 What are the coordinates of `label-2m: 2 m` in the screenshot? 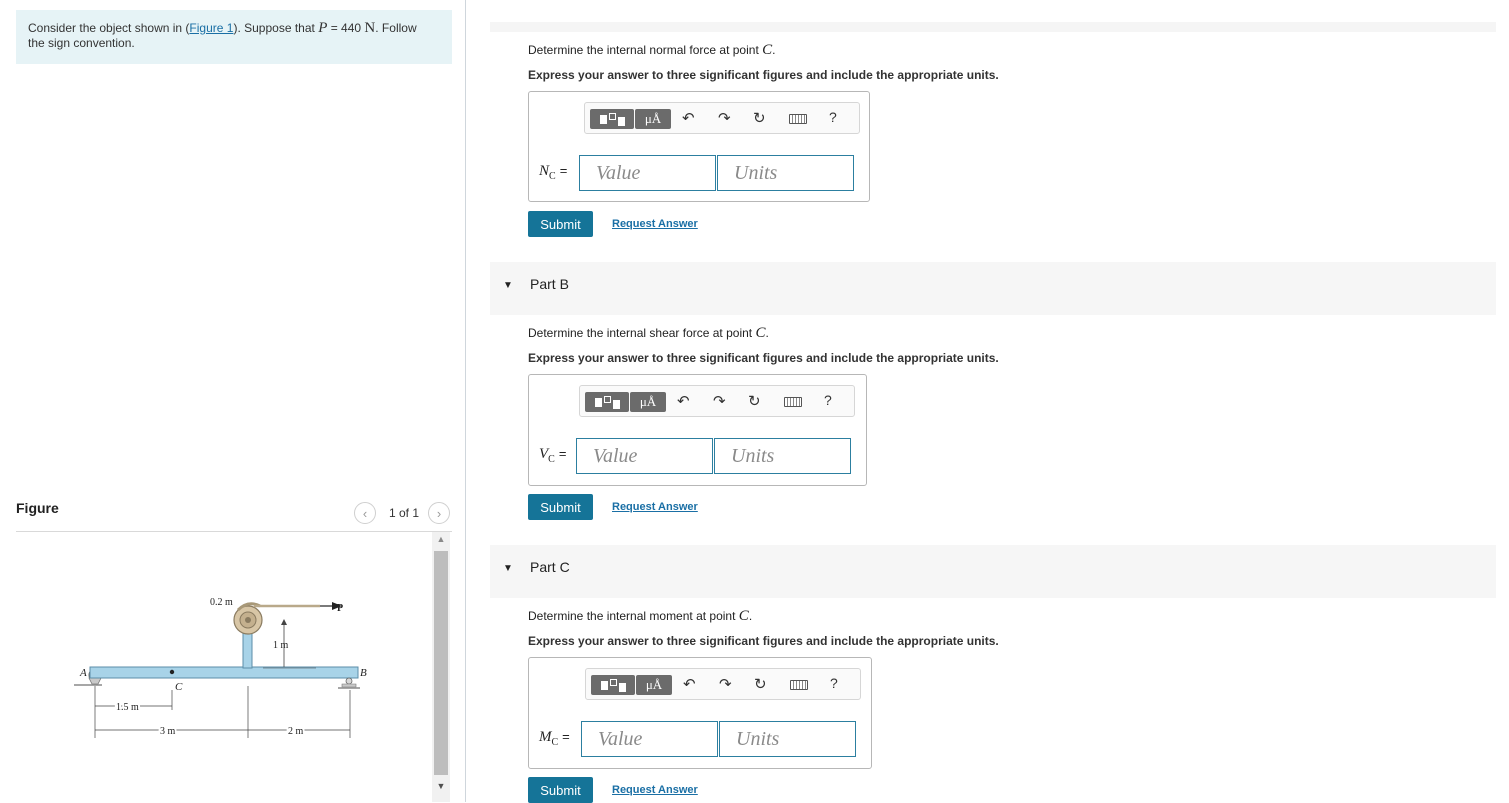 It's located at (296, 731).